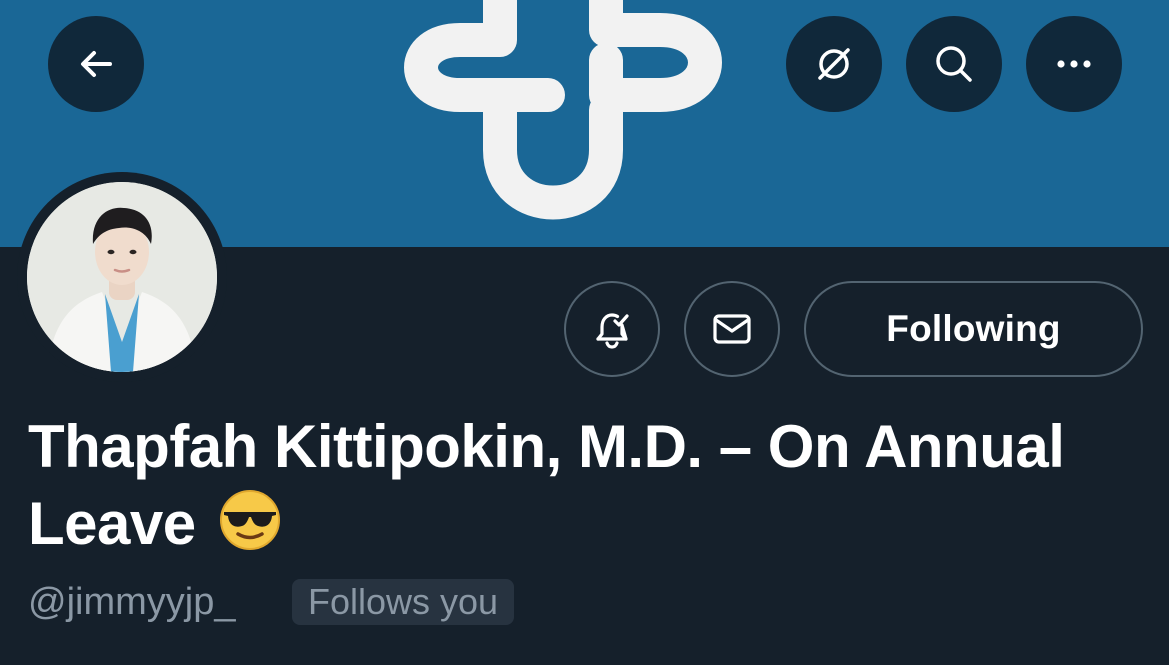 This screenshot has height=665, width=1169. I want to click on notifications-button, so click(612, 329).